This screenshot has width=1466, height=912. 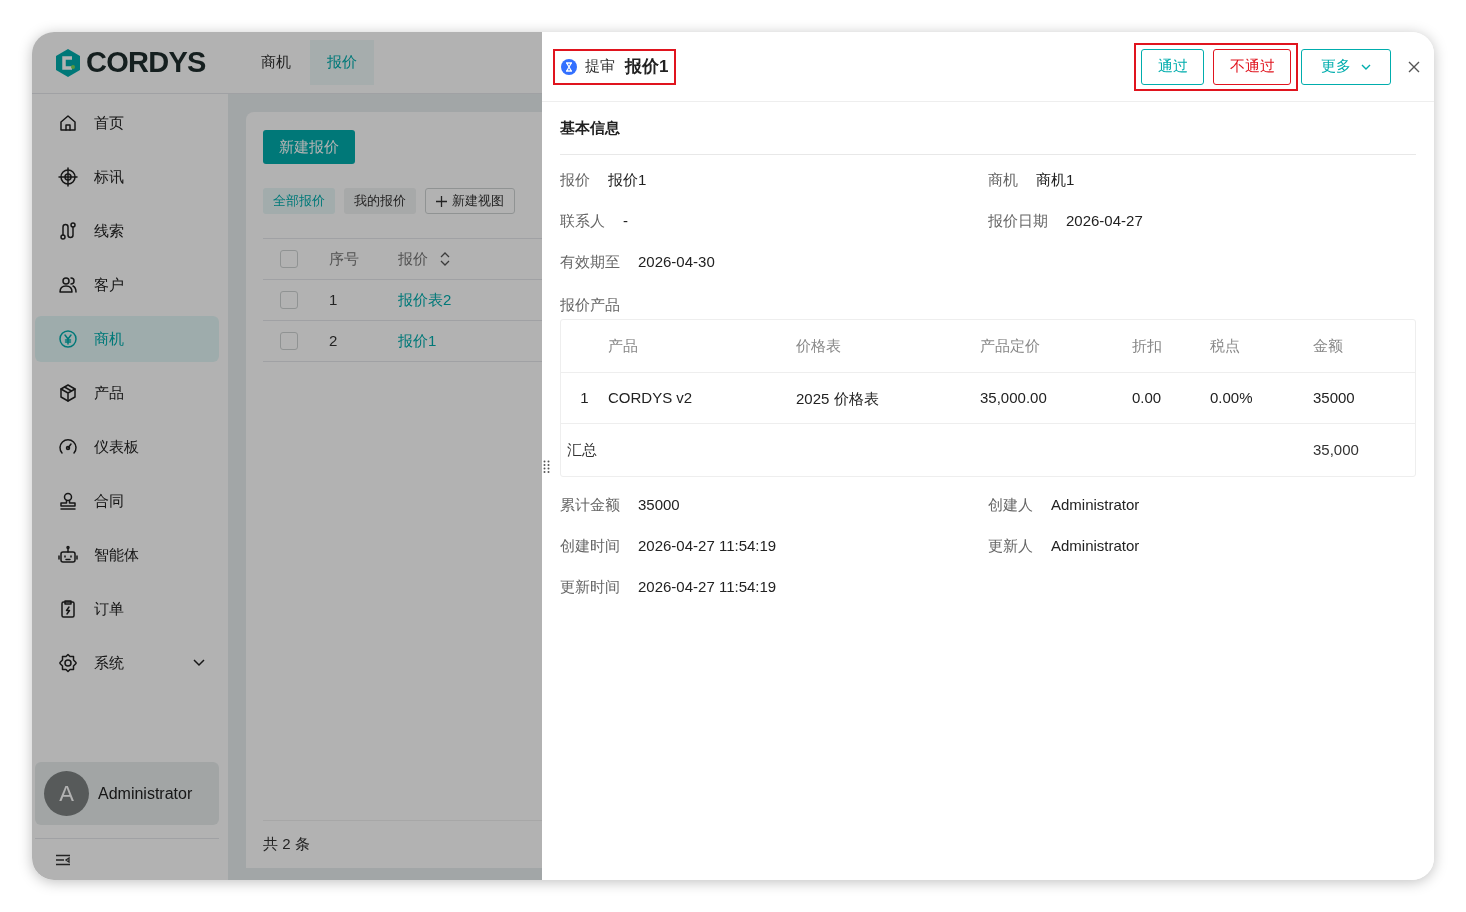 What do you see at coordinates (623, 345) in the screenshot?
I see `column-header: 产品` at bounding box center [623, 345].